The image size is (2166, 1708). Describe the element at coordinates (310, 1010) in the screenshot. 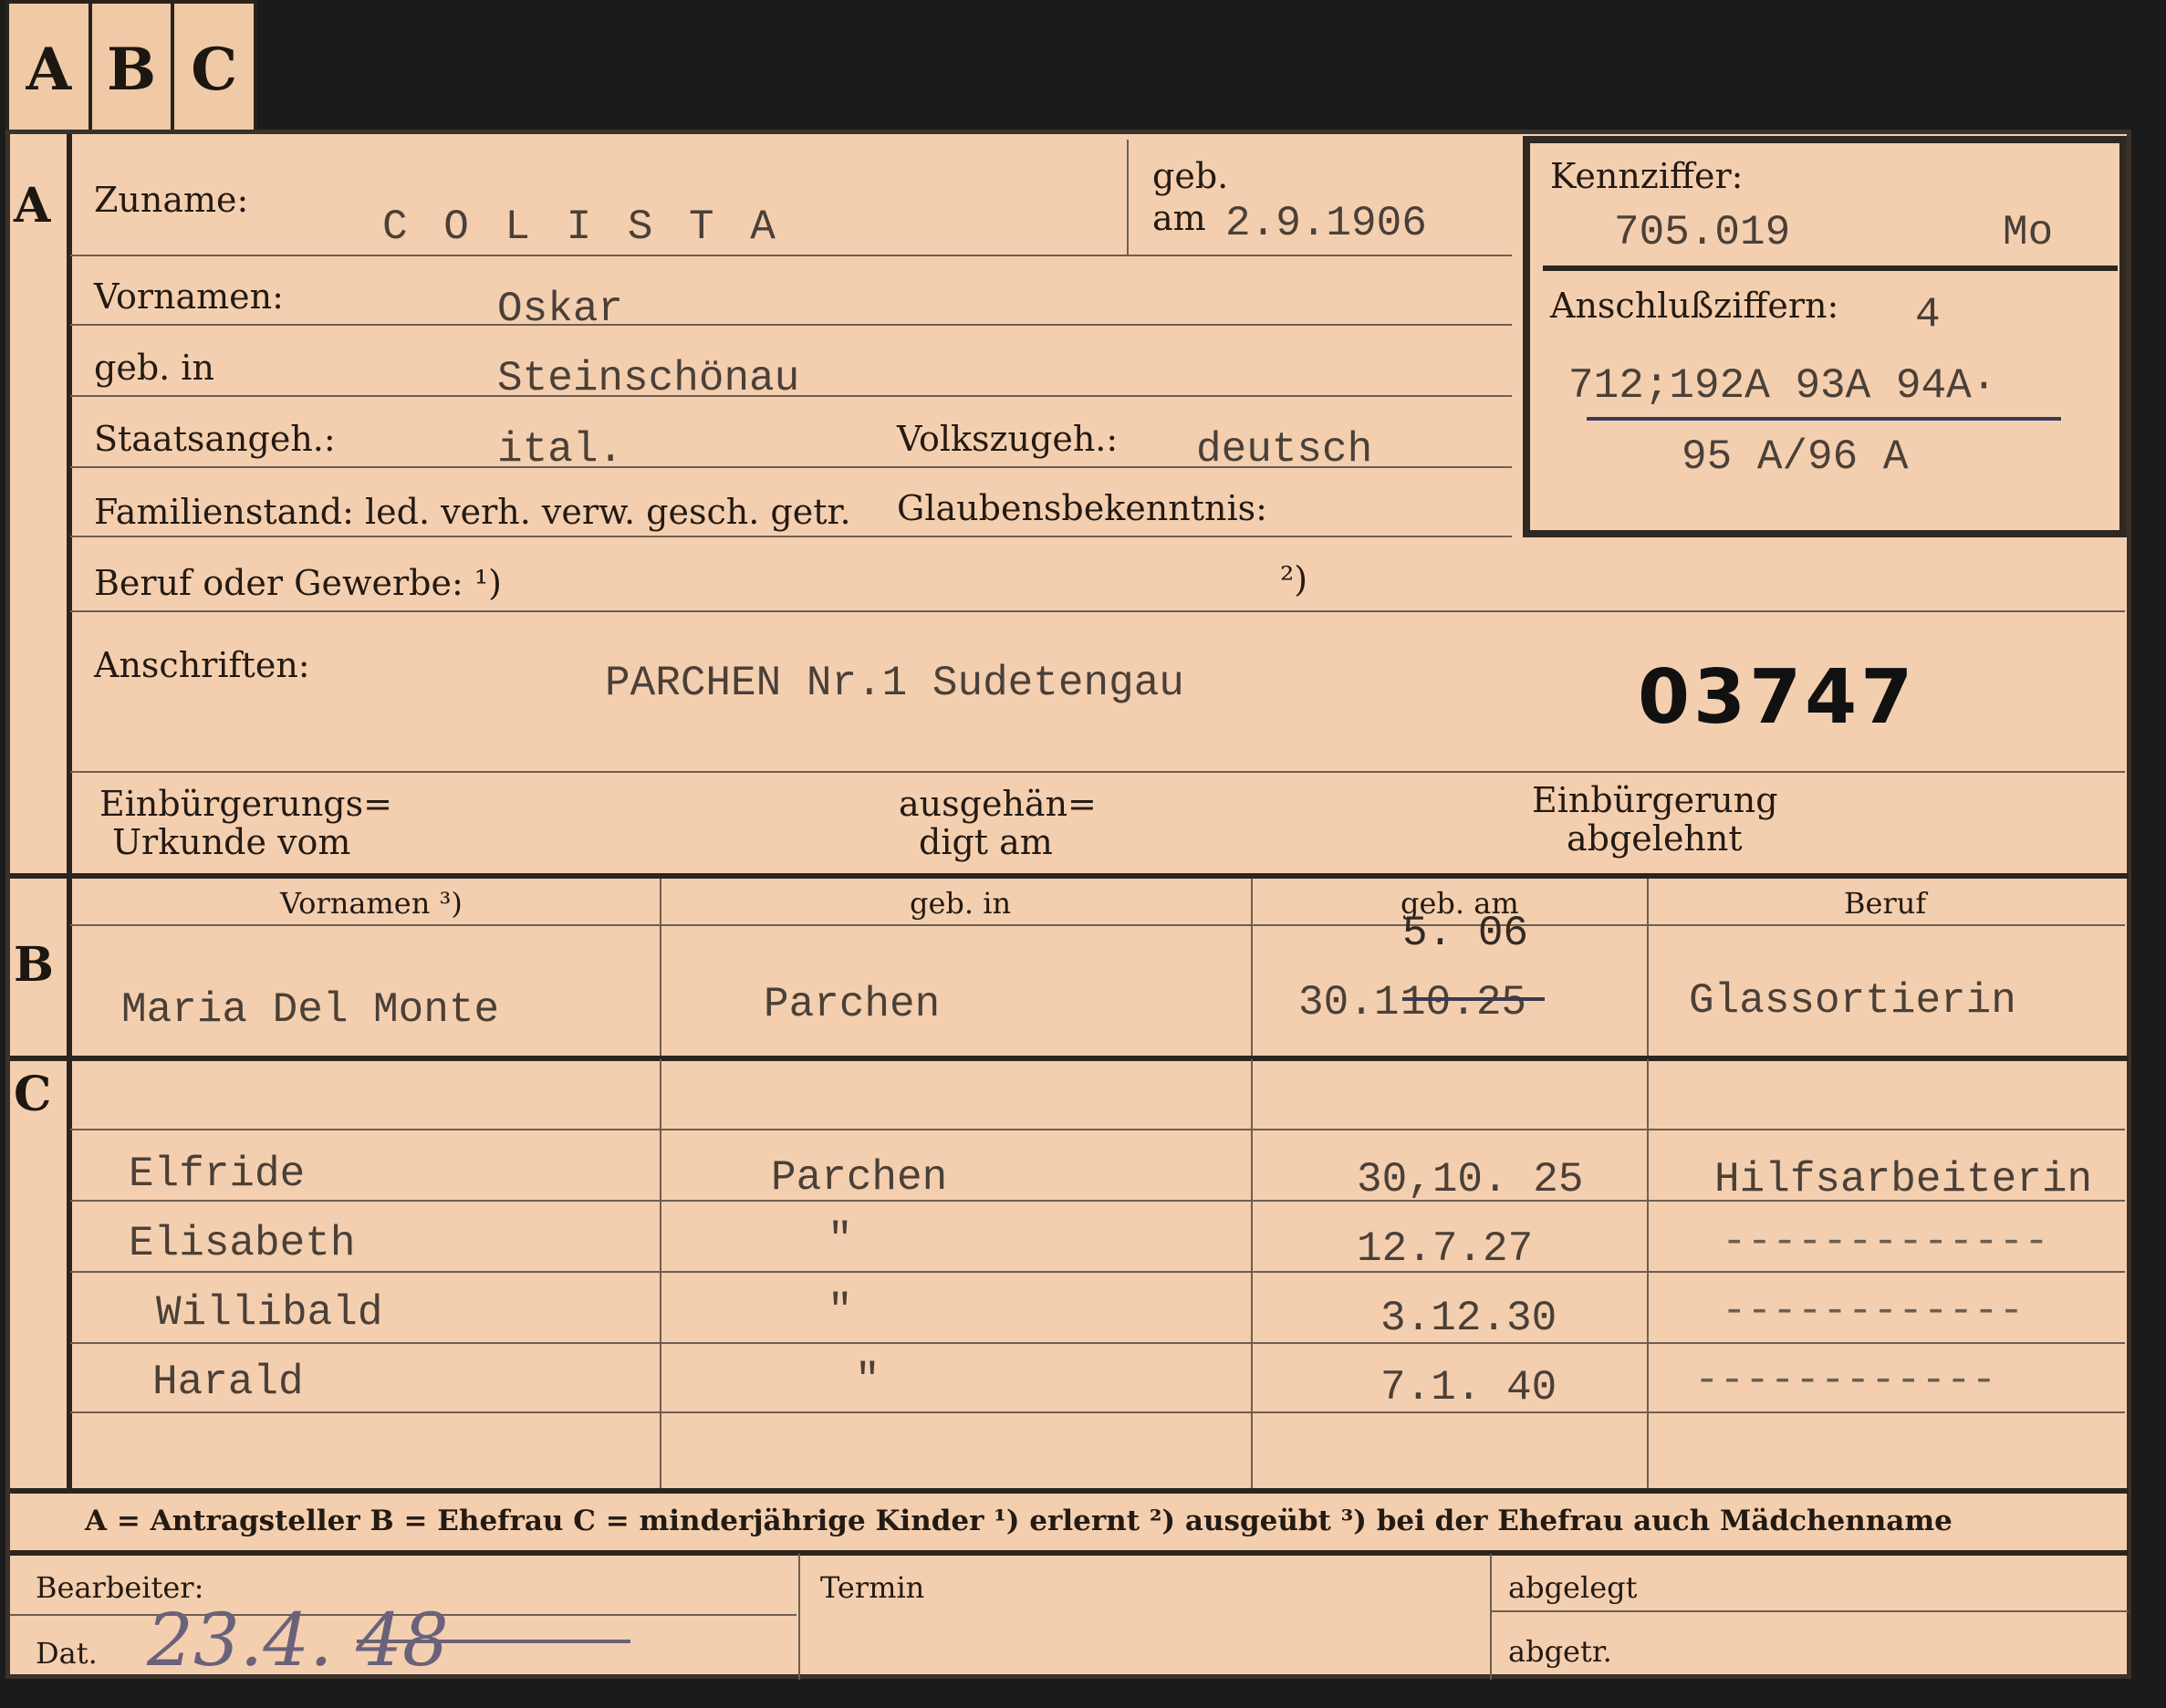

I see `b-vornamen-value: Maria Del Monte` at that location.